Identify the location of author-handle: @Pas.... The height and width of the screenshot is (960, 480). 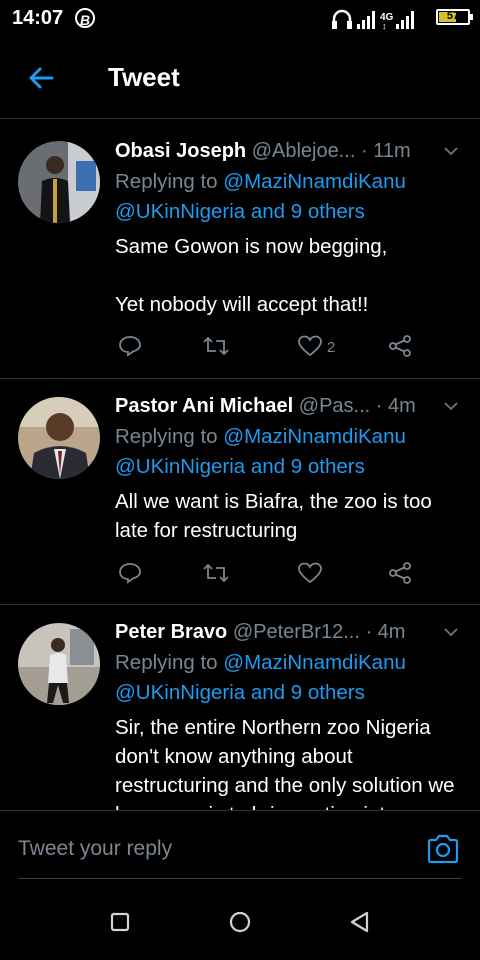
(334, 406).